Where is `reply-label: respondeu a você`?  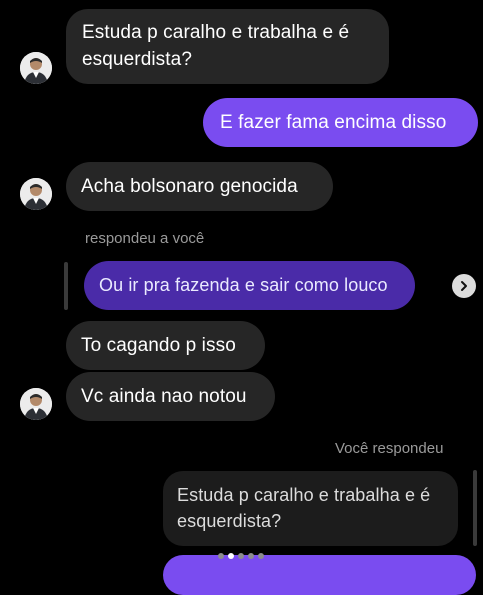 reply-label: respondeu a você is located at coordinates (145, 238).